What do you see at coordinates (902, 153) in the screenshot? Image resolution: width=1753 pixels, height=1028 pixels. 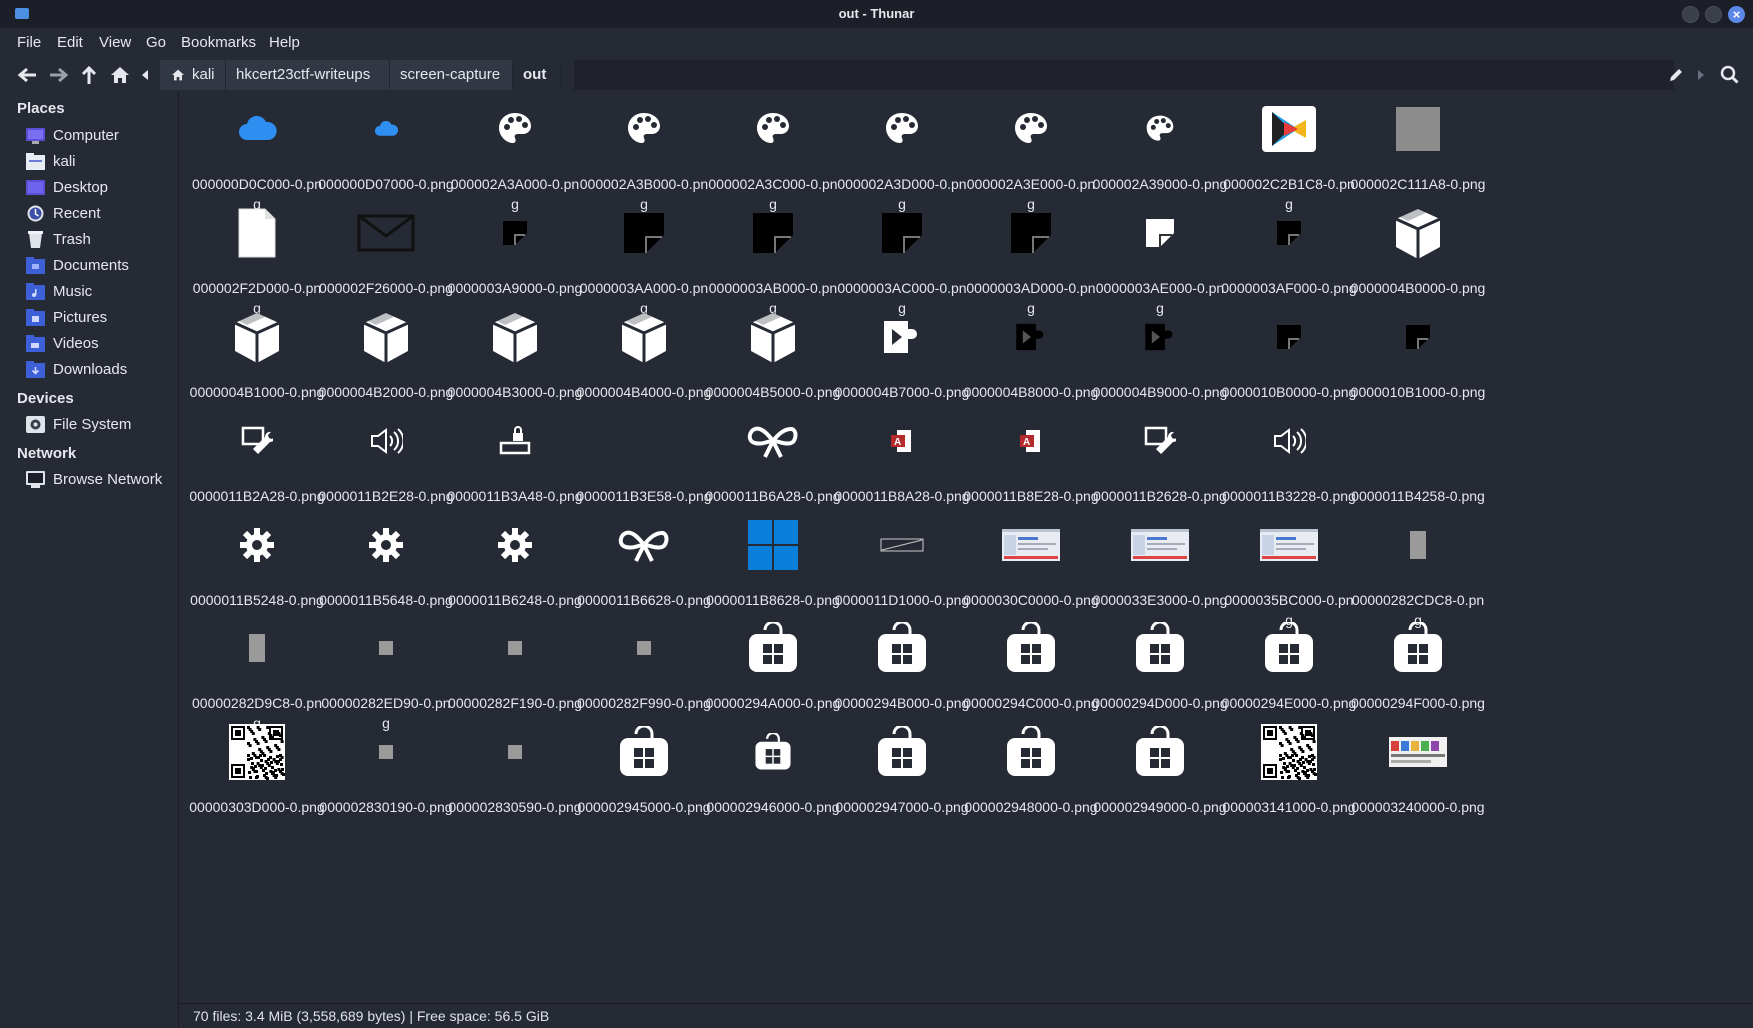 I see `file-item: 000002A3D000-0.png` at bounding box center [902, 153].